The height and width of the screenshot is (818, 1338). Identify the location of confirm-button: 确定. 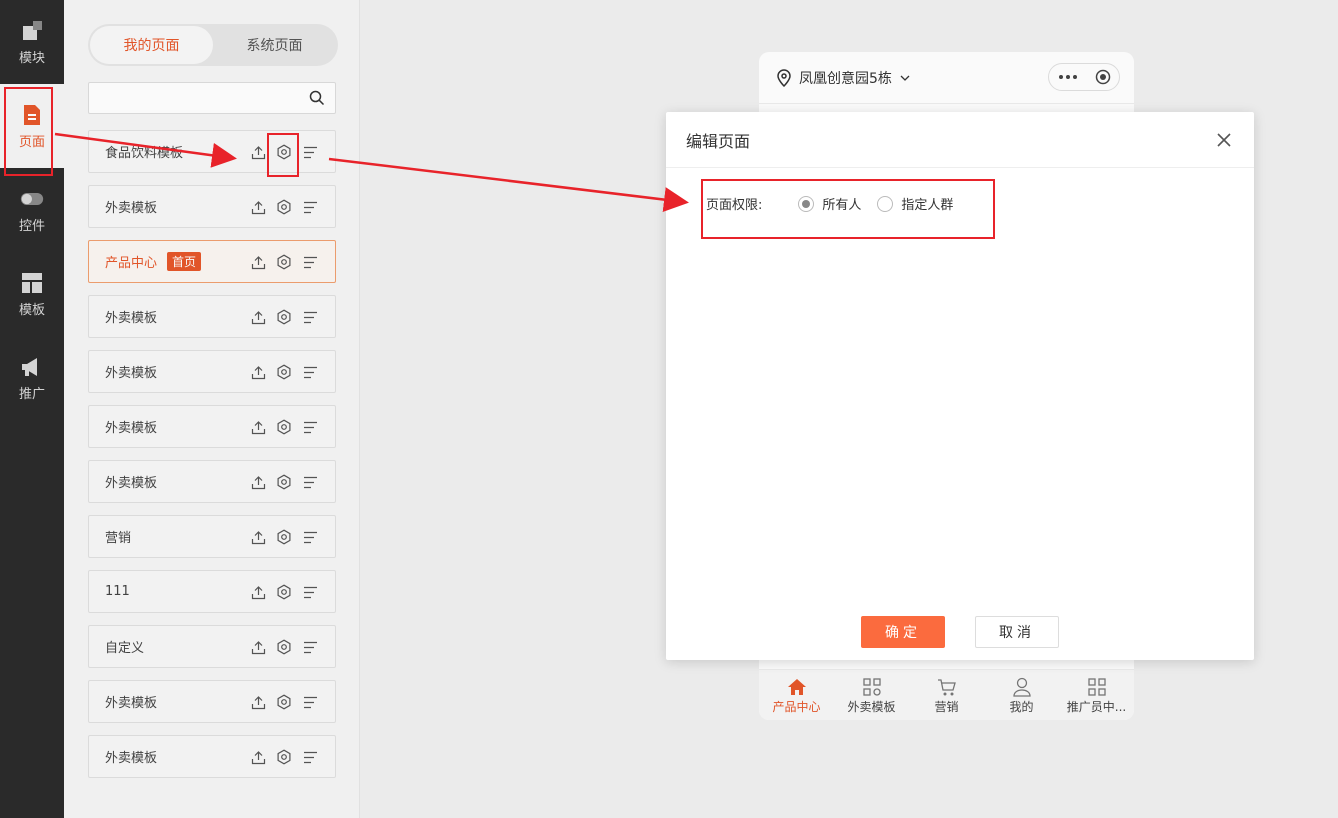
(903, 632).